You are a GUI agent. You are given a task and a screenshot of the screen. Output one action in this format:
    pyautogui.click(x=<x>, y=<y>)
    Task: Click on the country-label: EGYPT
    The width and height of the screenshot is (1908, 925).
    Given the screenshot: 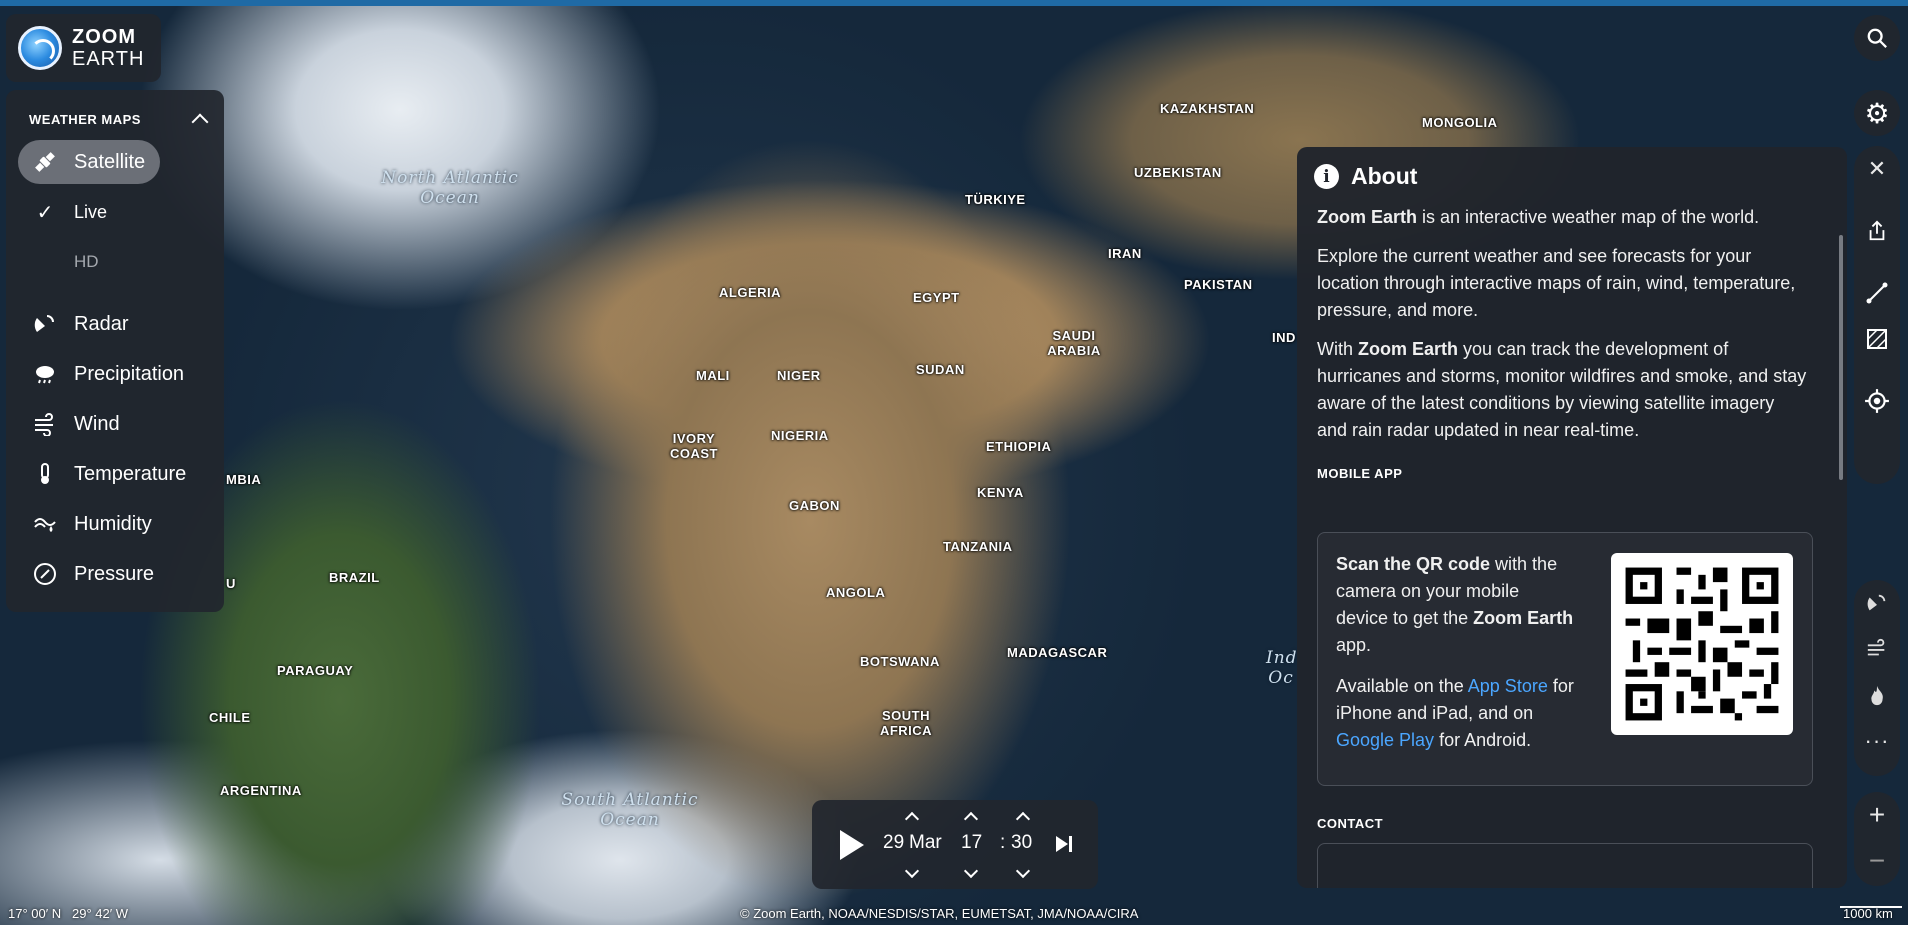 What is the action you would take?
    pyautogui.click(x=936, y=297)
    